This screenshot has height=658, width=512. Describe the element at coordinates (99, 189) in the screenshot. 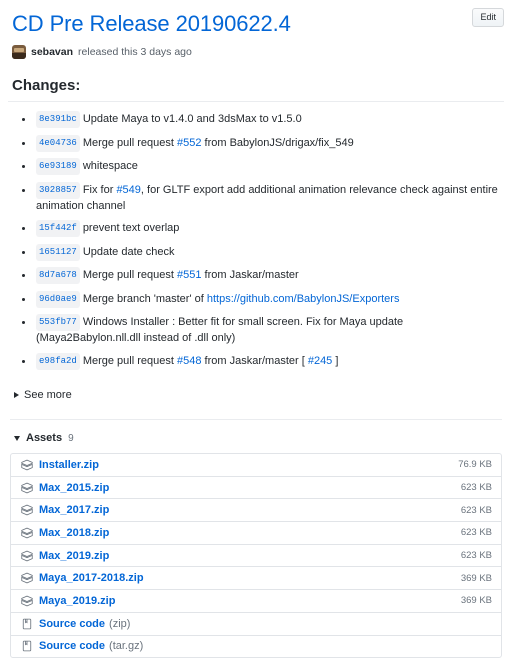

I see `commit-message-text: Fix for` at that location.